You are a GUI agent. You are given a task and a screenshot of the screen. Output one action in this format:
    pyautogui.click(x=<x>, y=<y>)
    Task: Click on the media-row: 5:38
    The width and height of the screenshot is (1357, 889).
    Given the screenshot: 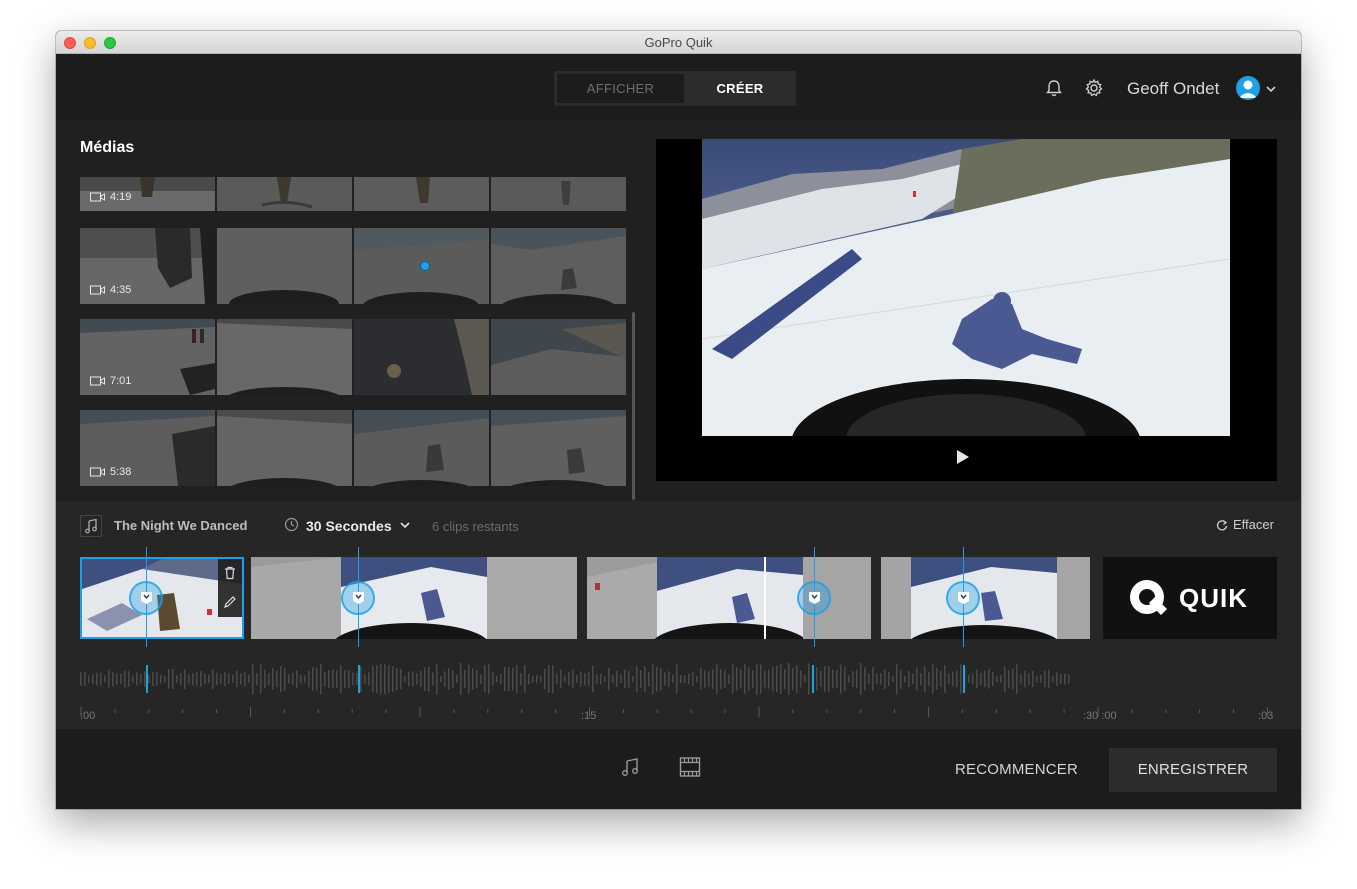 What is the action you would take?
    pyautogui.click(x=353, y=448)
    